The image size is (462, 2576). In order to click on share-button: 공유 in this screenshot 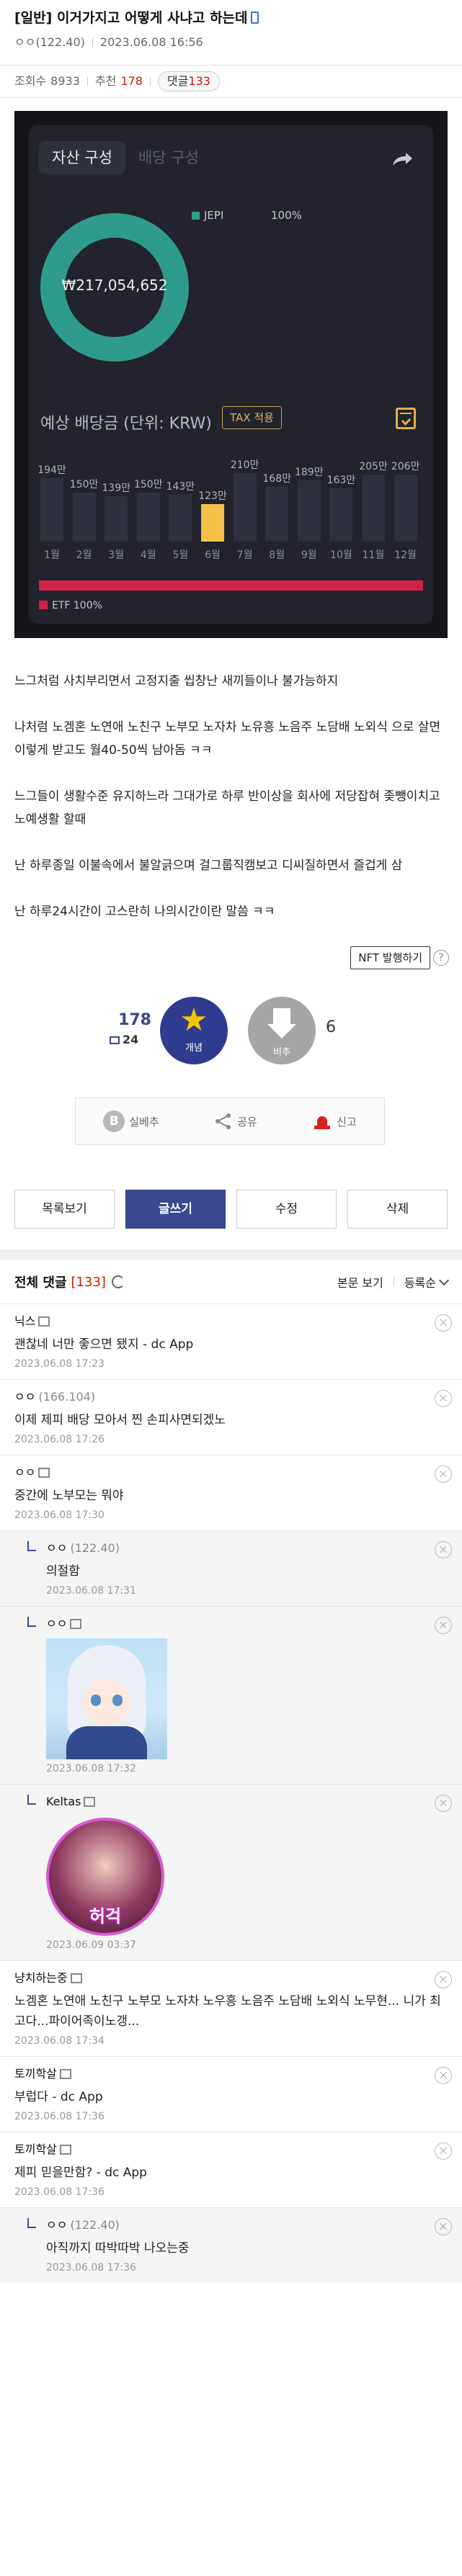, I will do `click(235, 1121)`.